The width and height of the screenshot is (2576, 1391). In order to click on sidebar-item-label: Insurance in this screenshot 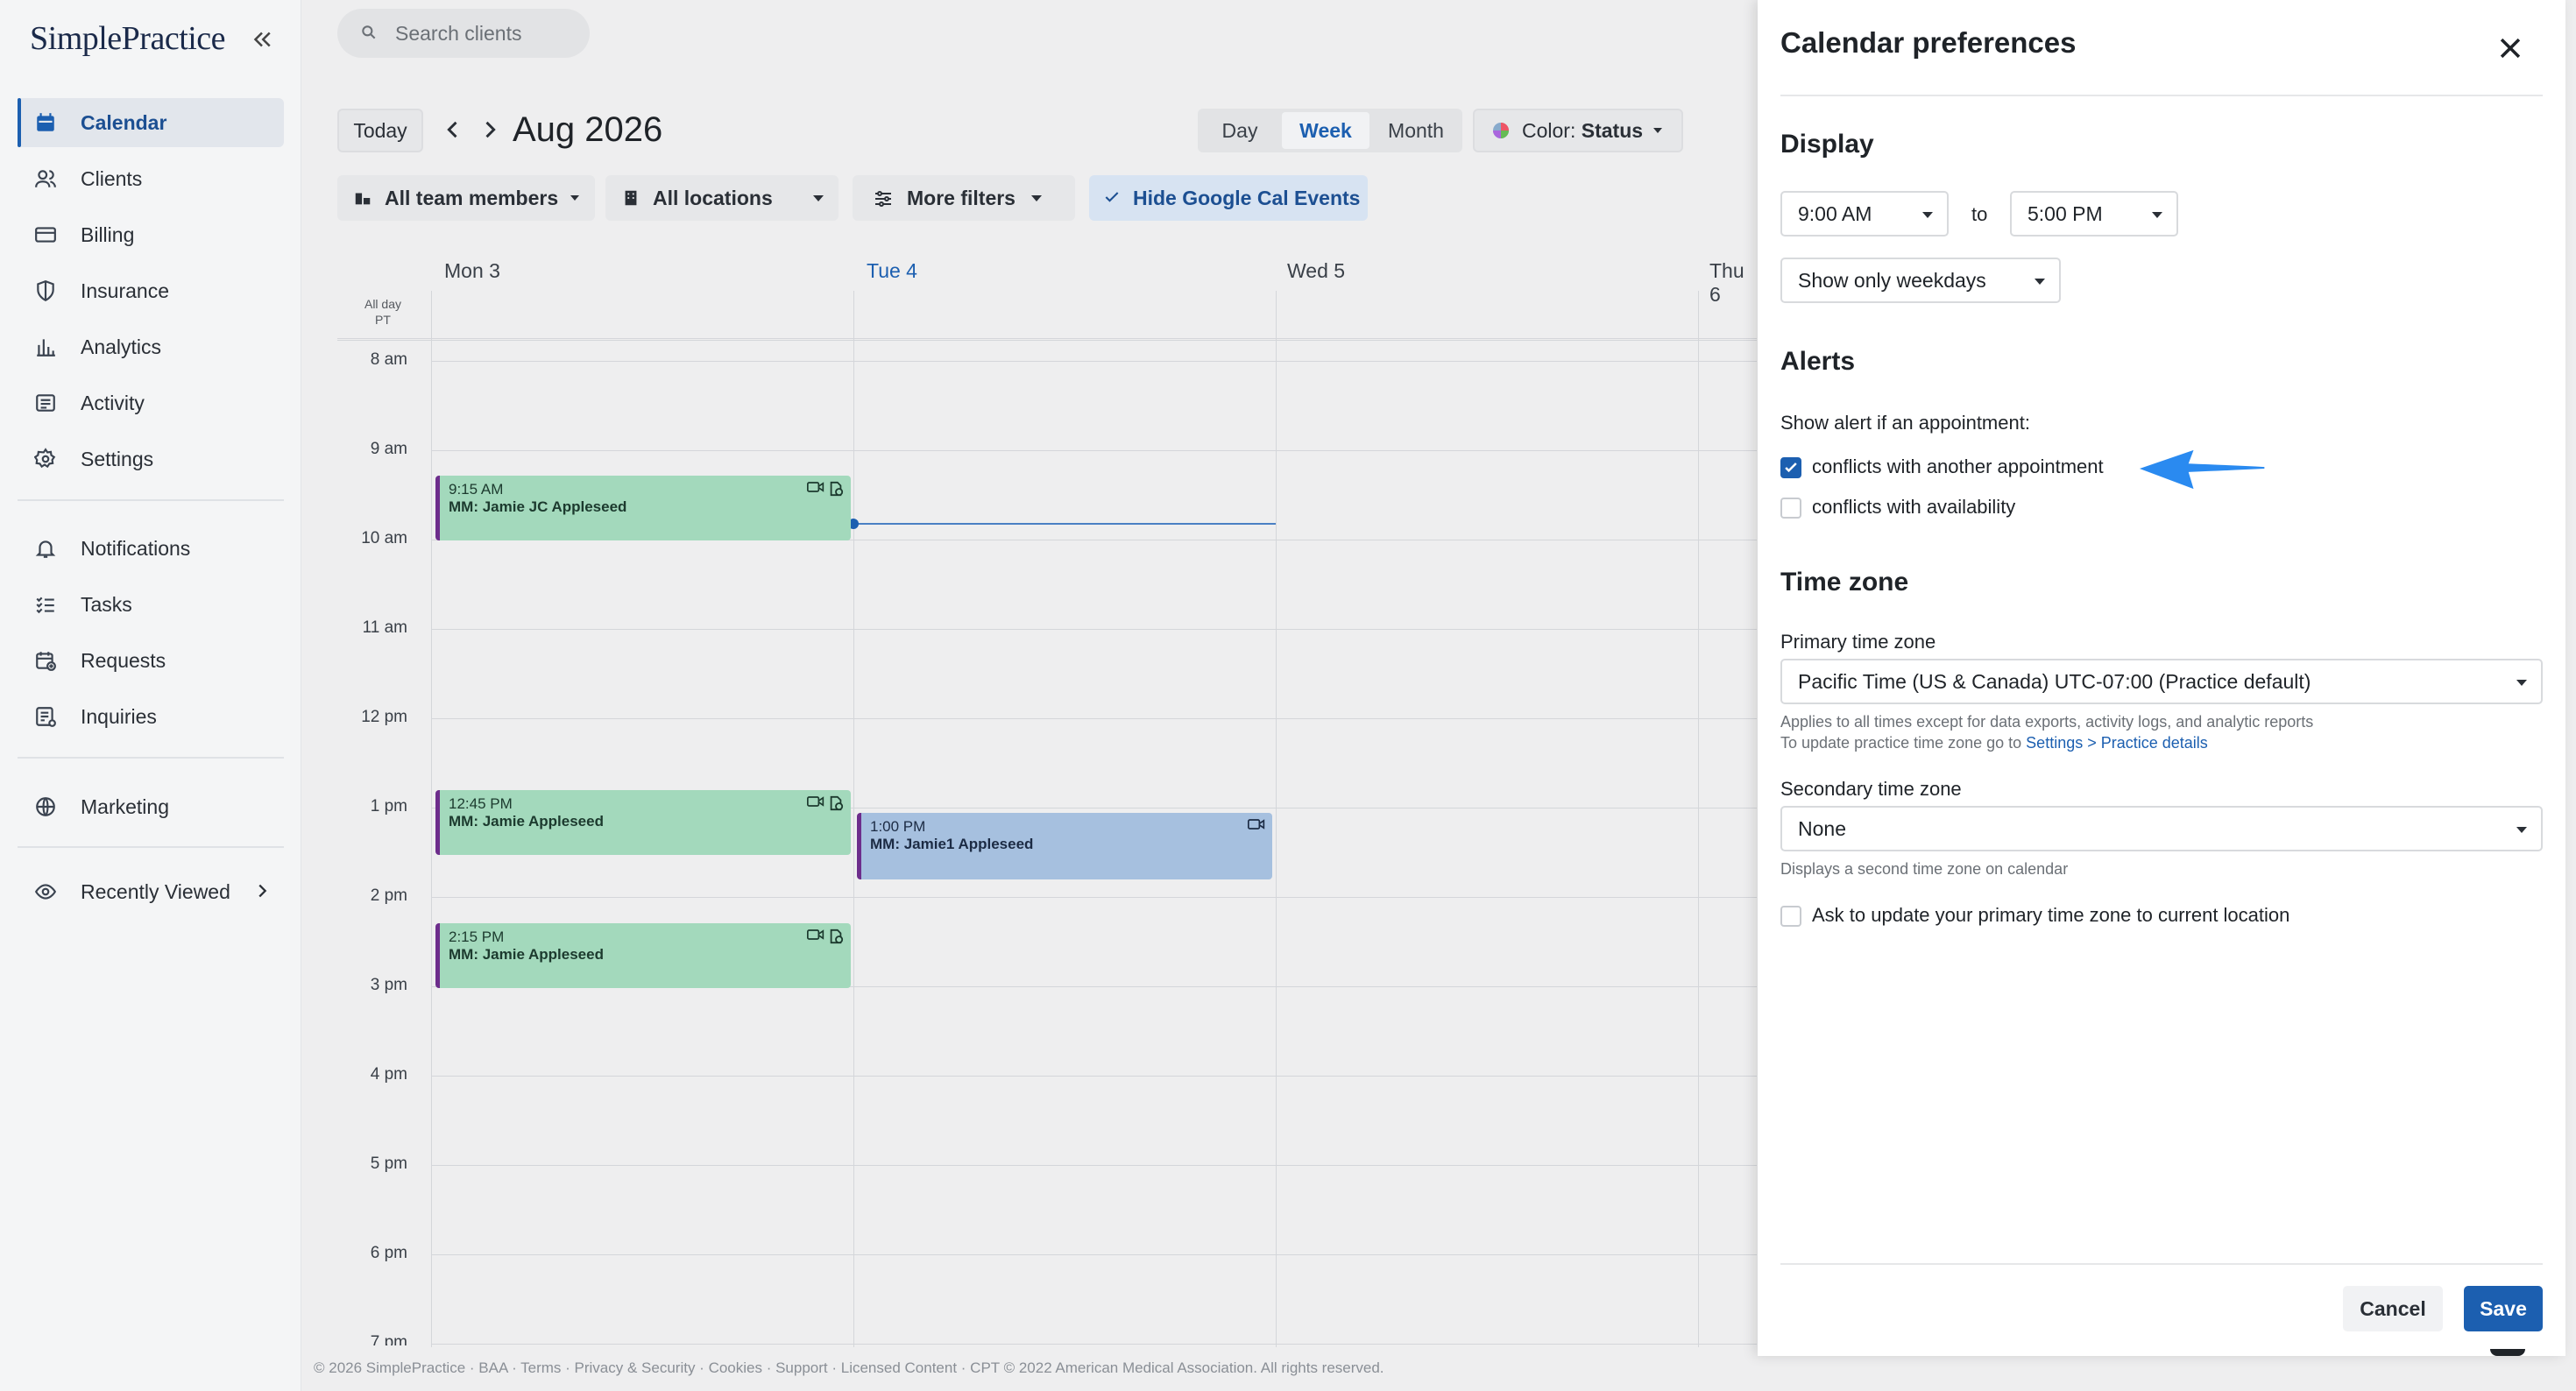, I will do `click(125, 290)`.